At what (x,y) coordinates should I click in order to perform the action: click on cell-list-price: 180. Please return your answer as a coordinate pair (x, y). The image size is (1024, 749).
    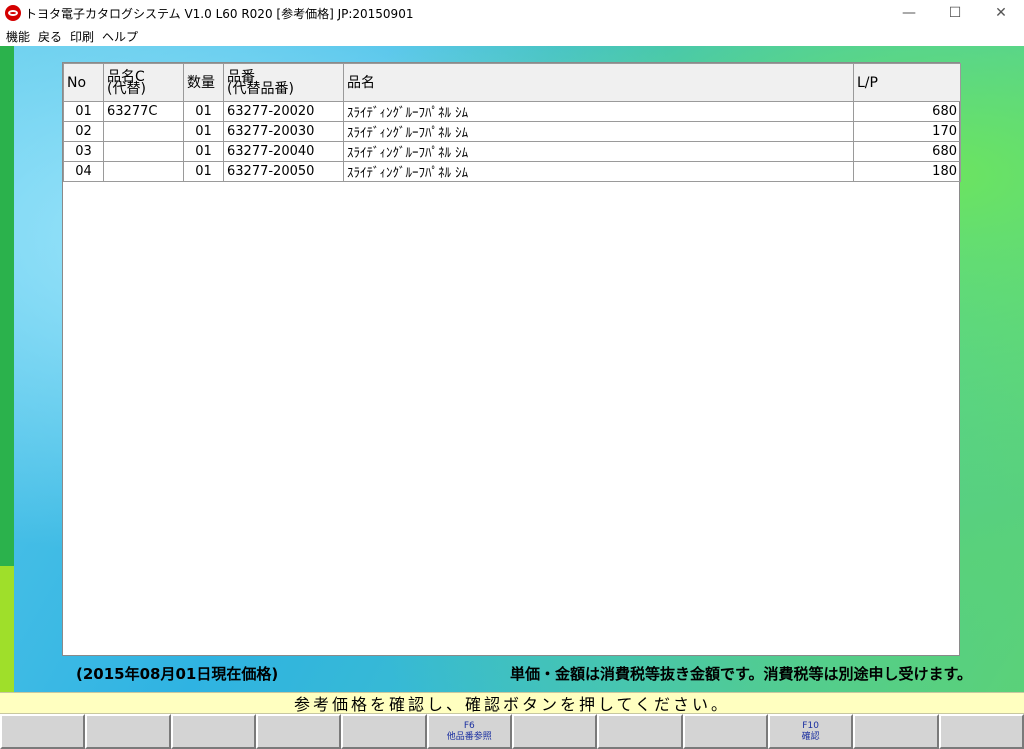
    Looking at the image, I should click on (907, 171).